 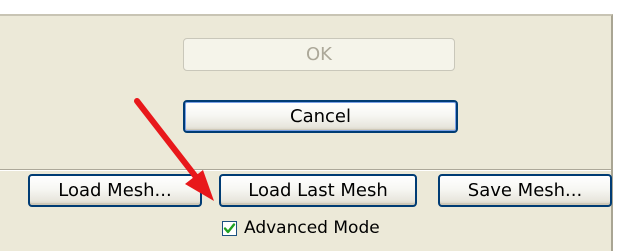 I want to click on advanced-mode-option: Advanced Mode, so click(x=301, y=228).